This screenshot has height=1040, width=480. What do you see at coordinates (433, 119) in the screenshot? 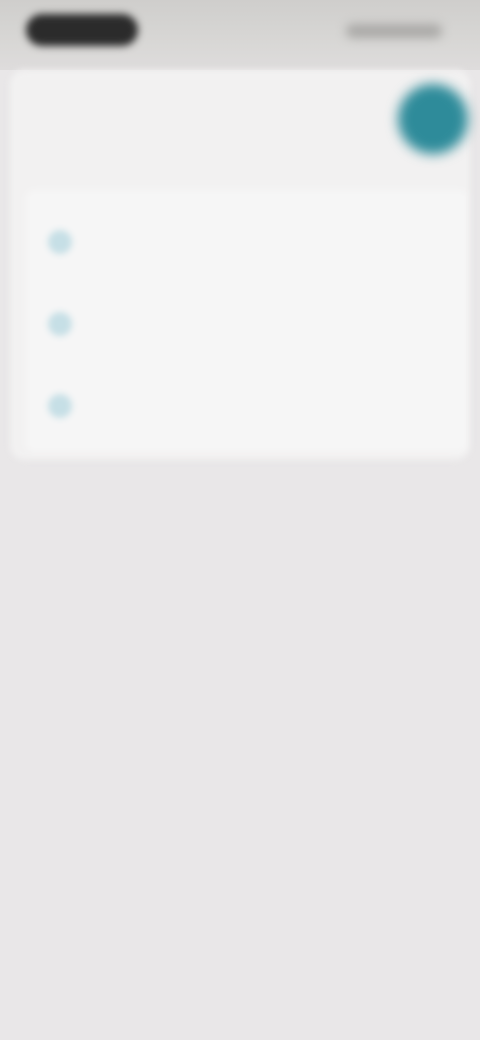
I see `floating-action-button` at bounding box center [433, 119].